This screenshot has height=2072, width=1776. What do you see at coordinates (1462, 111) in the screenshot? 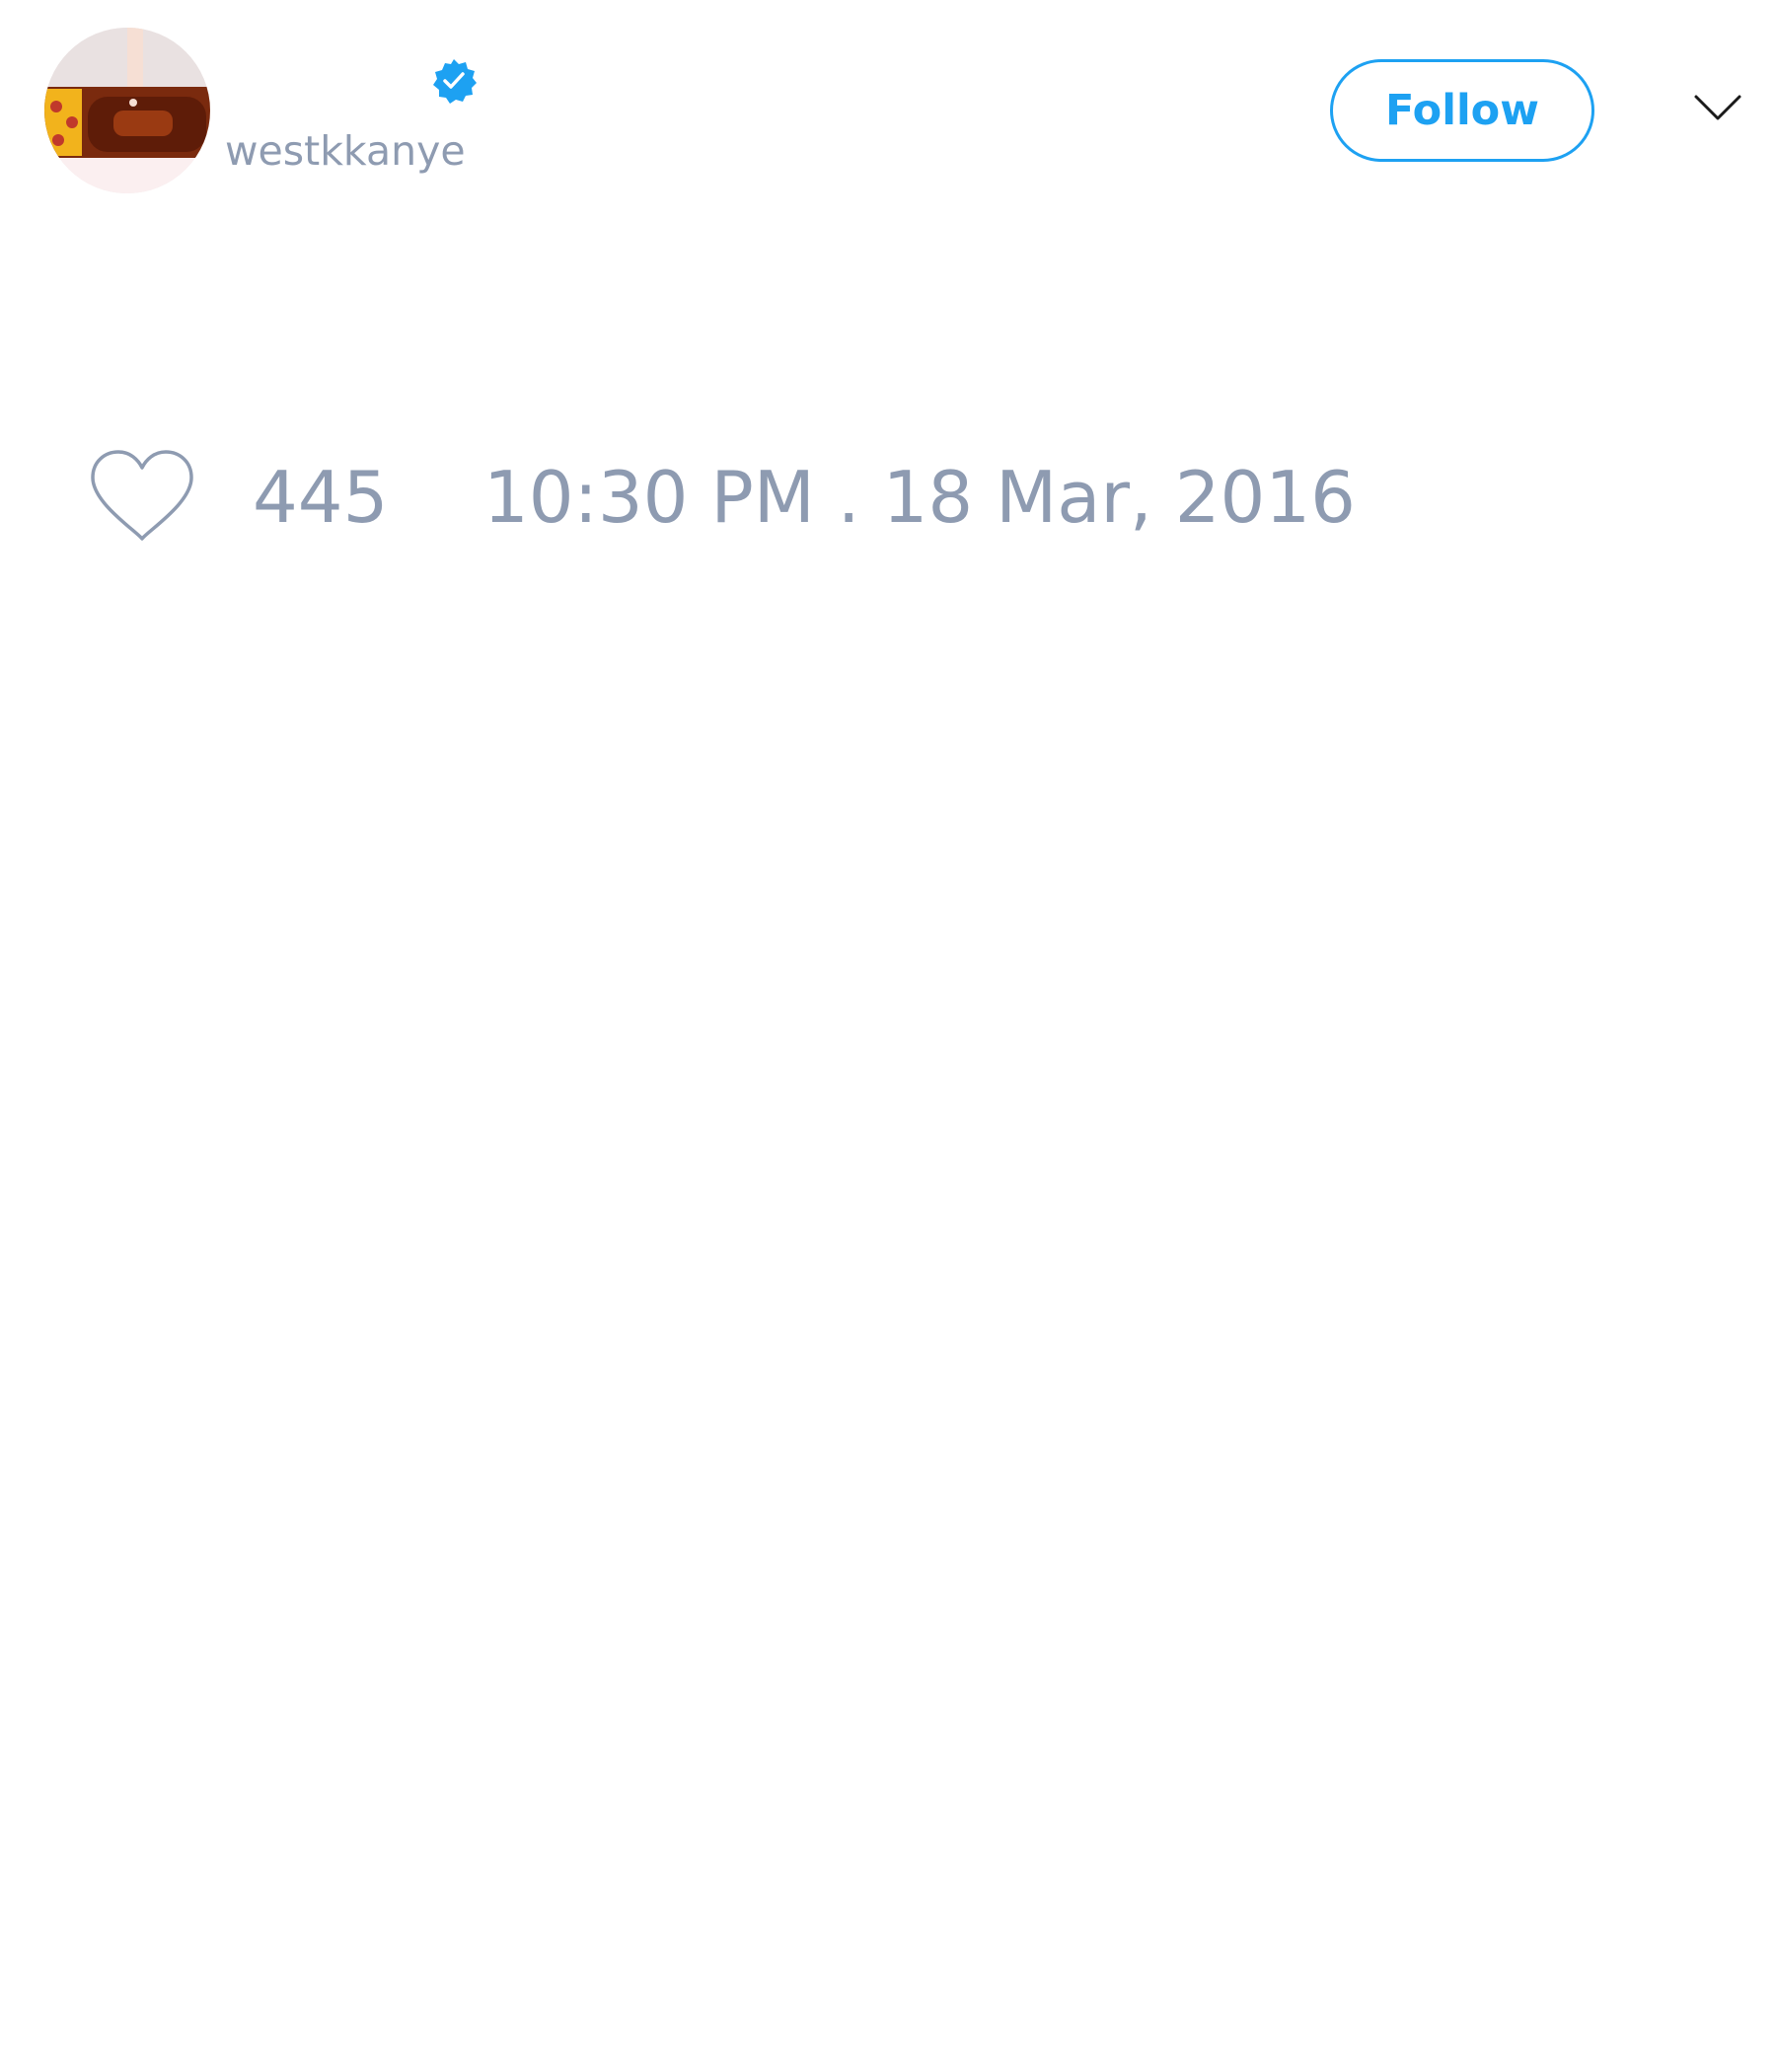
I see `follow-button: Follow` at bounding box center [1462, 111].